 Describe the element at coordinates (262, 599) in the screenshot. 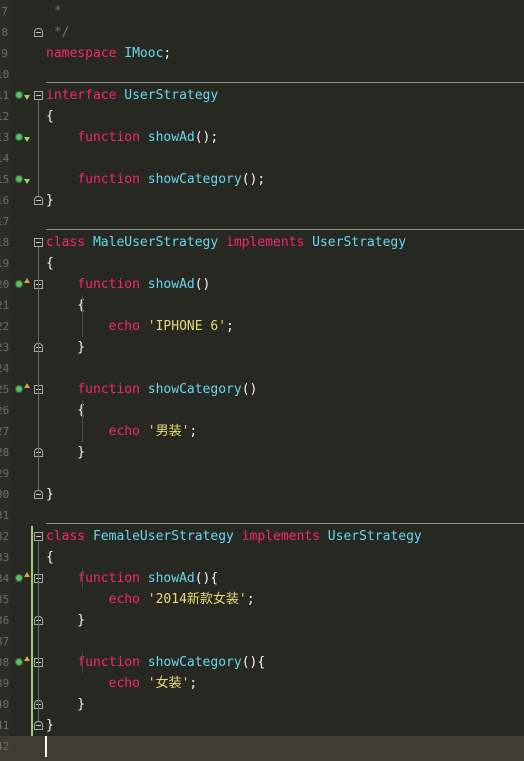

I see `code-line: 35 echo '2014新款女装';` at that location.